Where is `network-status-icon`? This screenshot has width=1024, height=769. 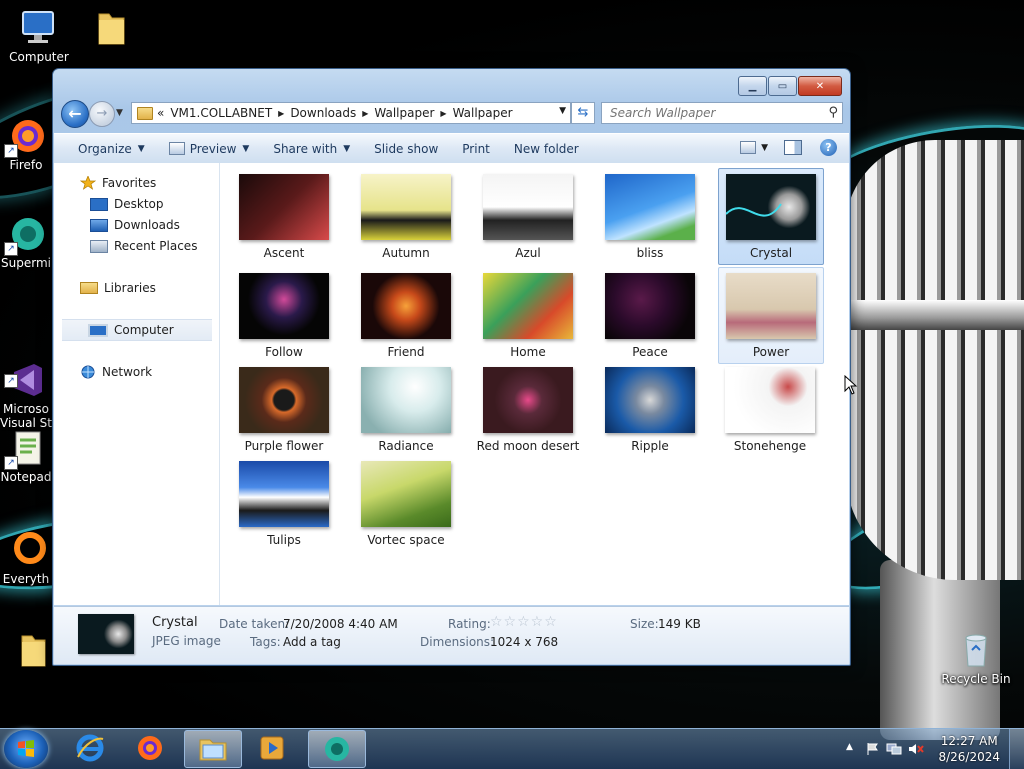 network-status-icon is located at coordinates (894, 749).